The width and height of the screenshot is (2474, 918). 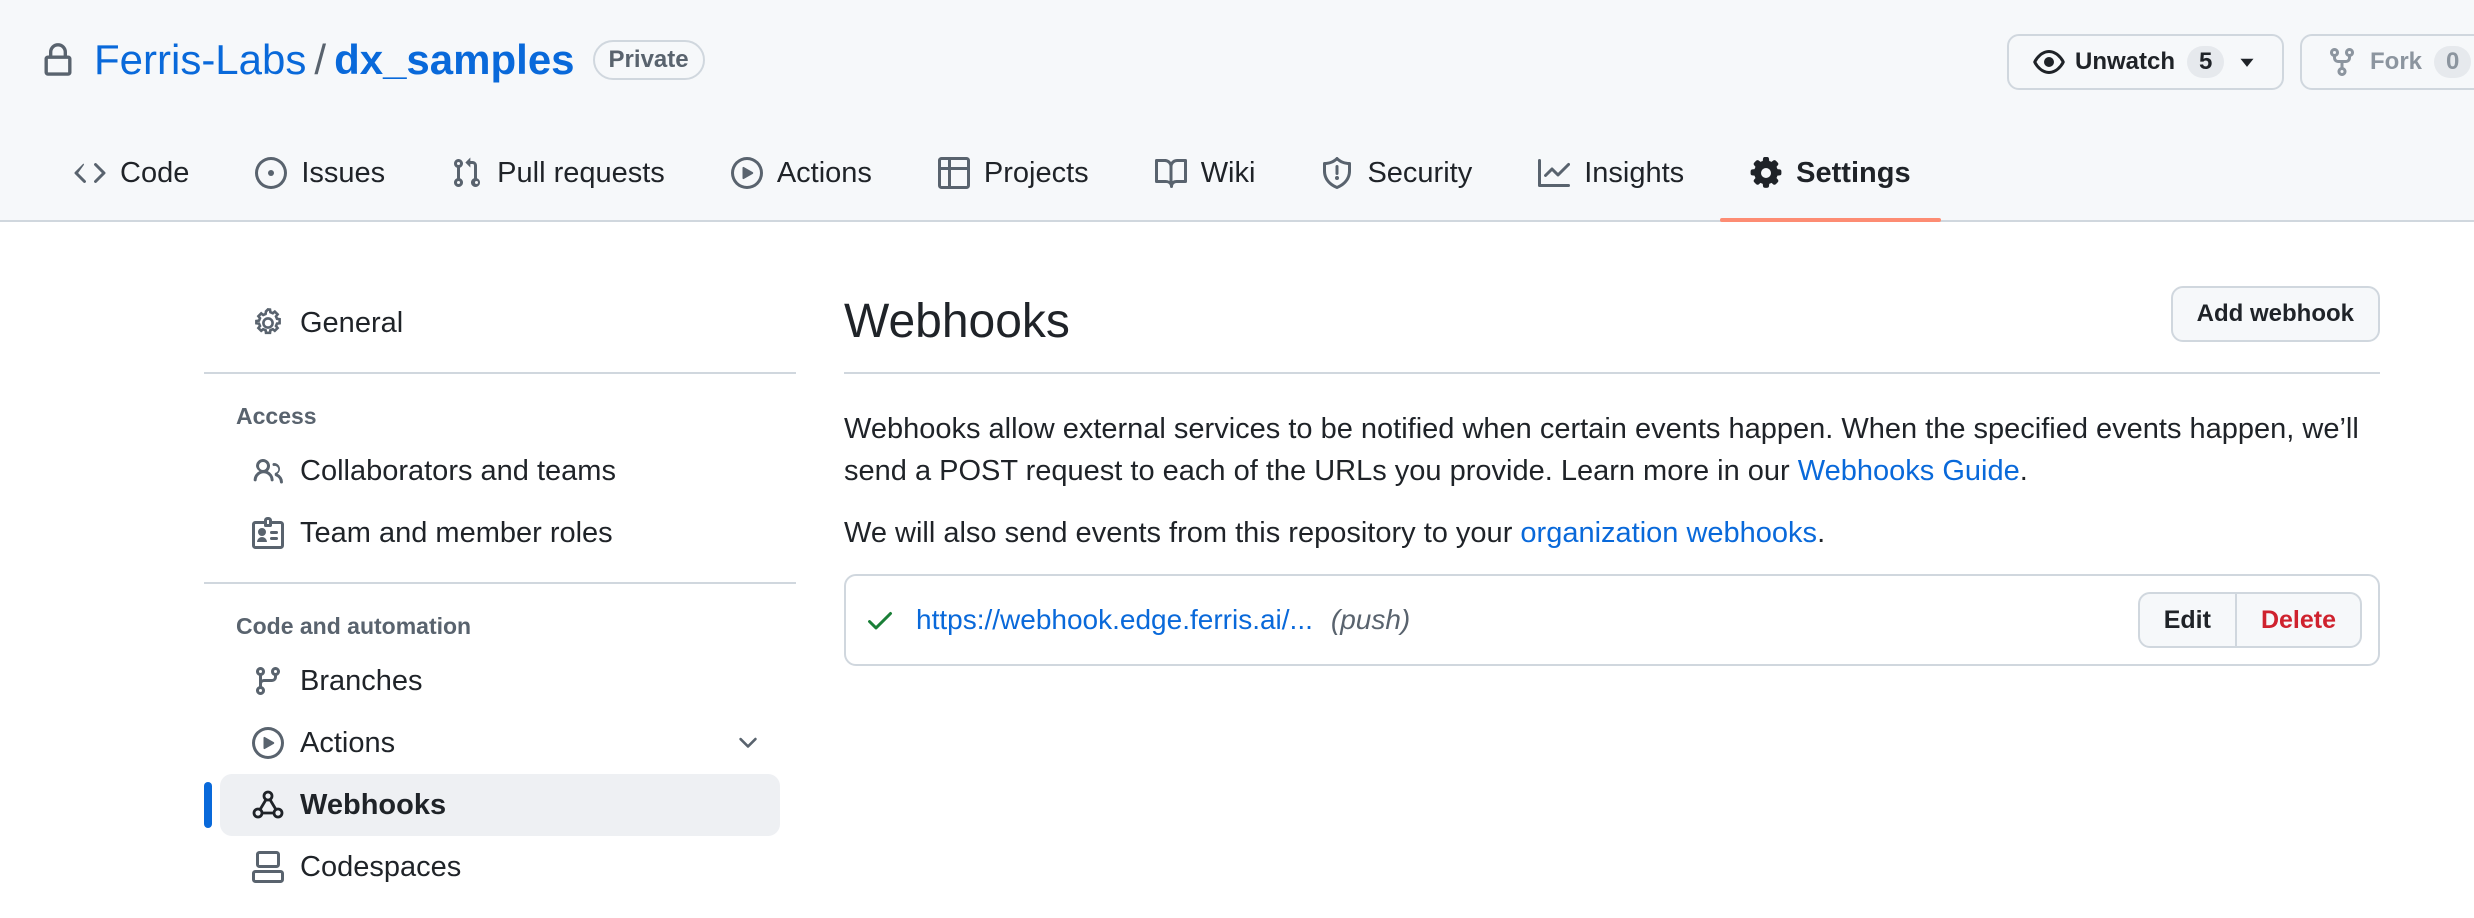 I want to click on tab-code-label: Code, so click(x=155, y=172).